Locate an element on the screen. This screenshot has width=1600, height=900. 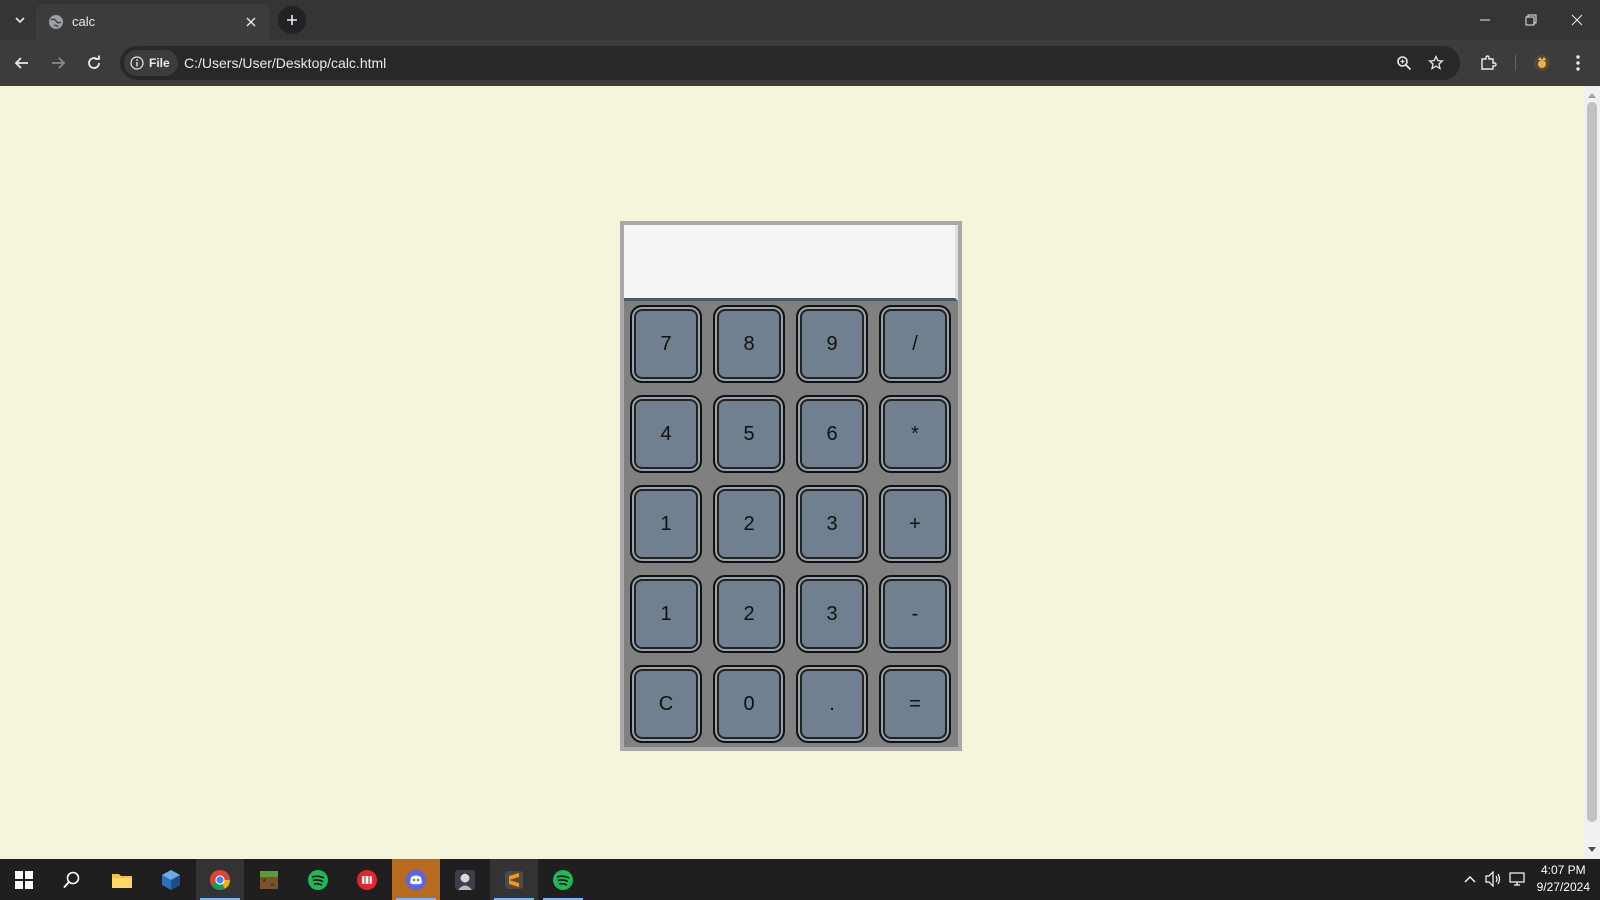
key-8-button: 8 is located at coordinates (749, 344).